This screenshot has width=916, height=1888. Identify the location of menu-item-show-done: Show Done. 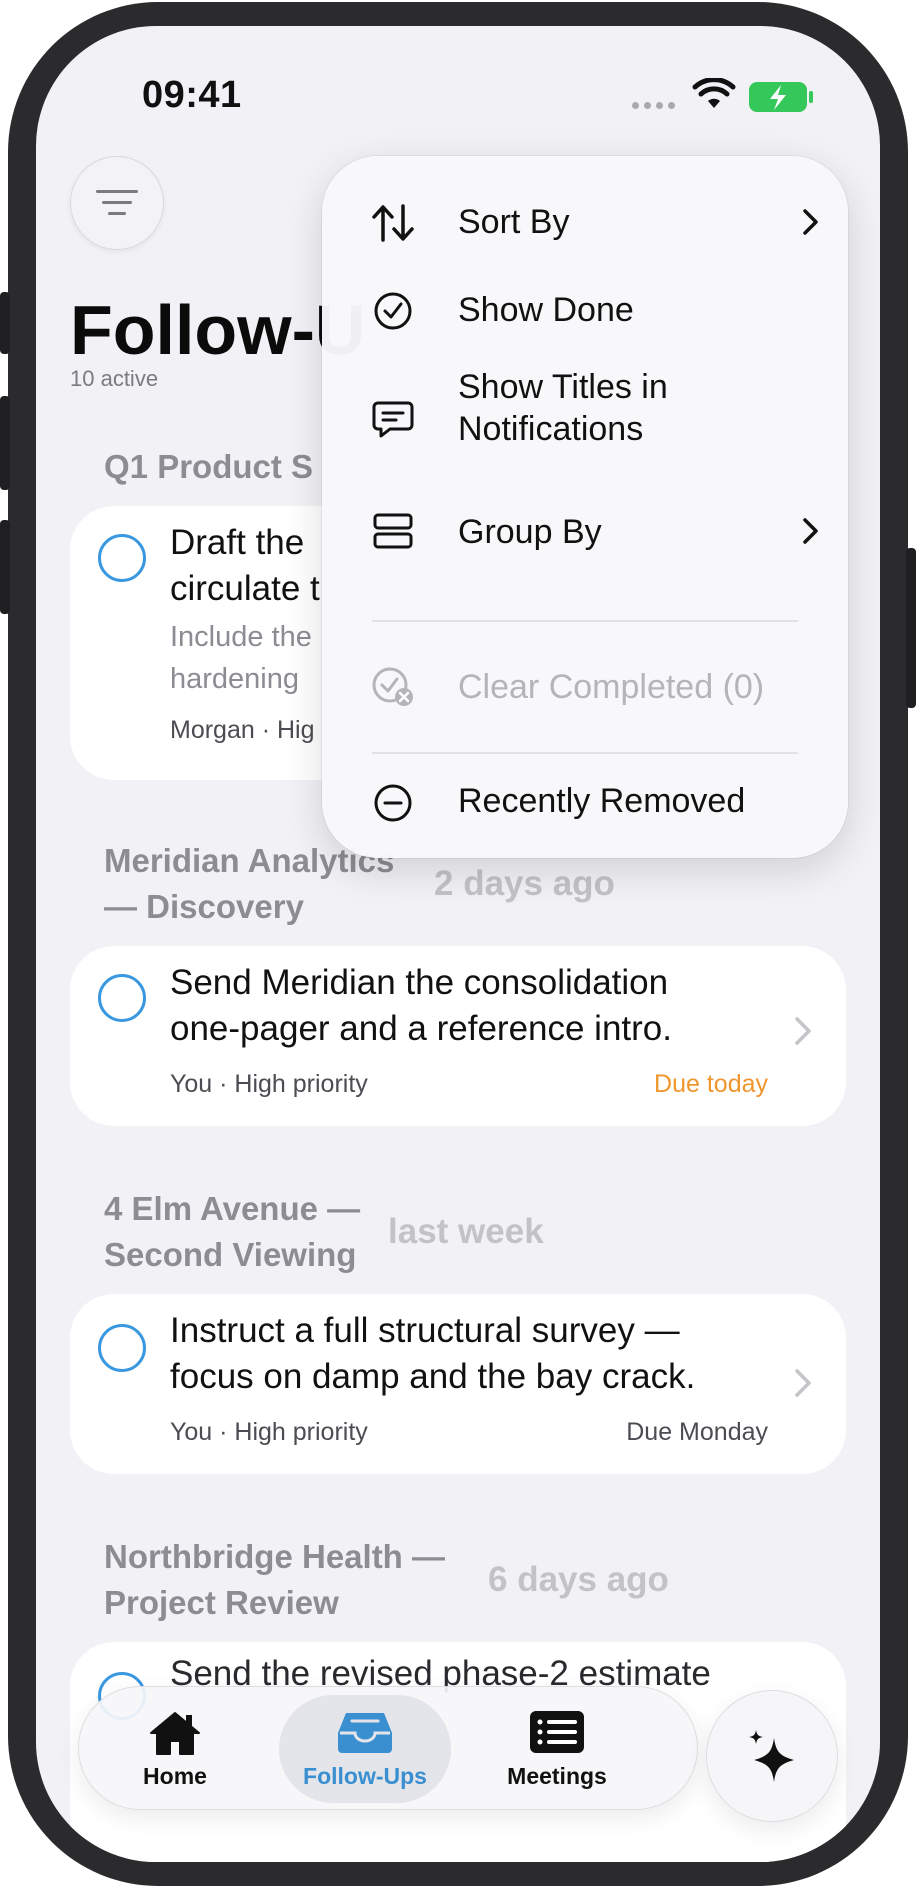
(585, 308).